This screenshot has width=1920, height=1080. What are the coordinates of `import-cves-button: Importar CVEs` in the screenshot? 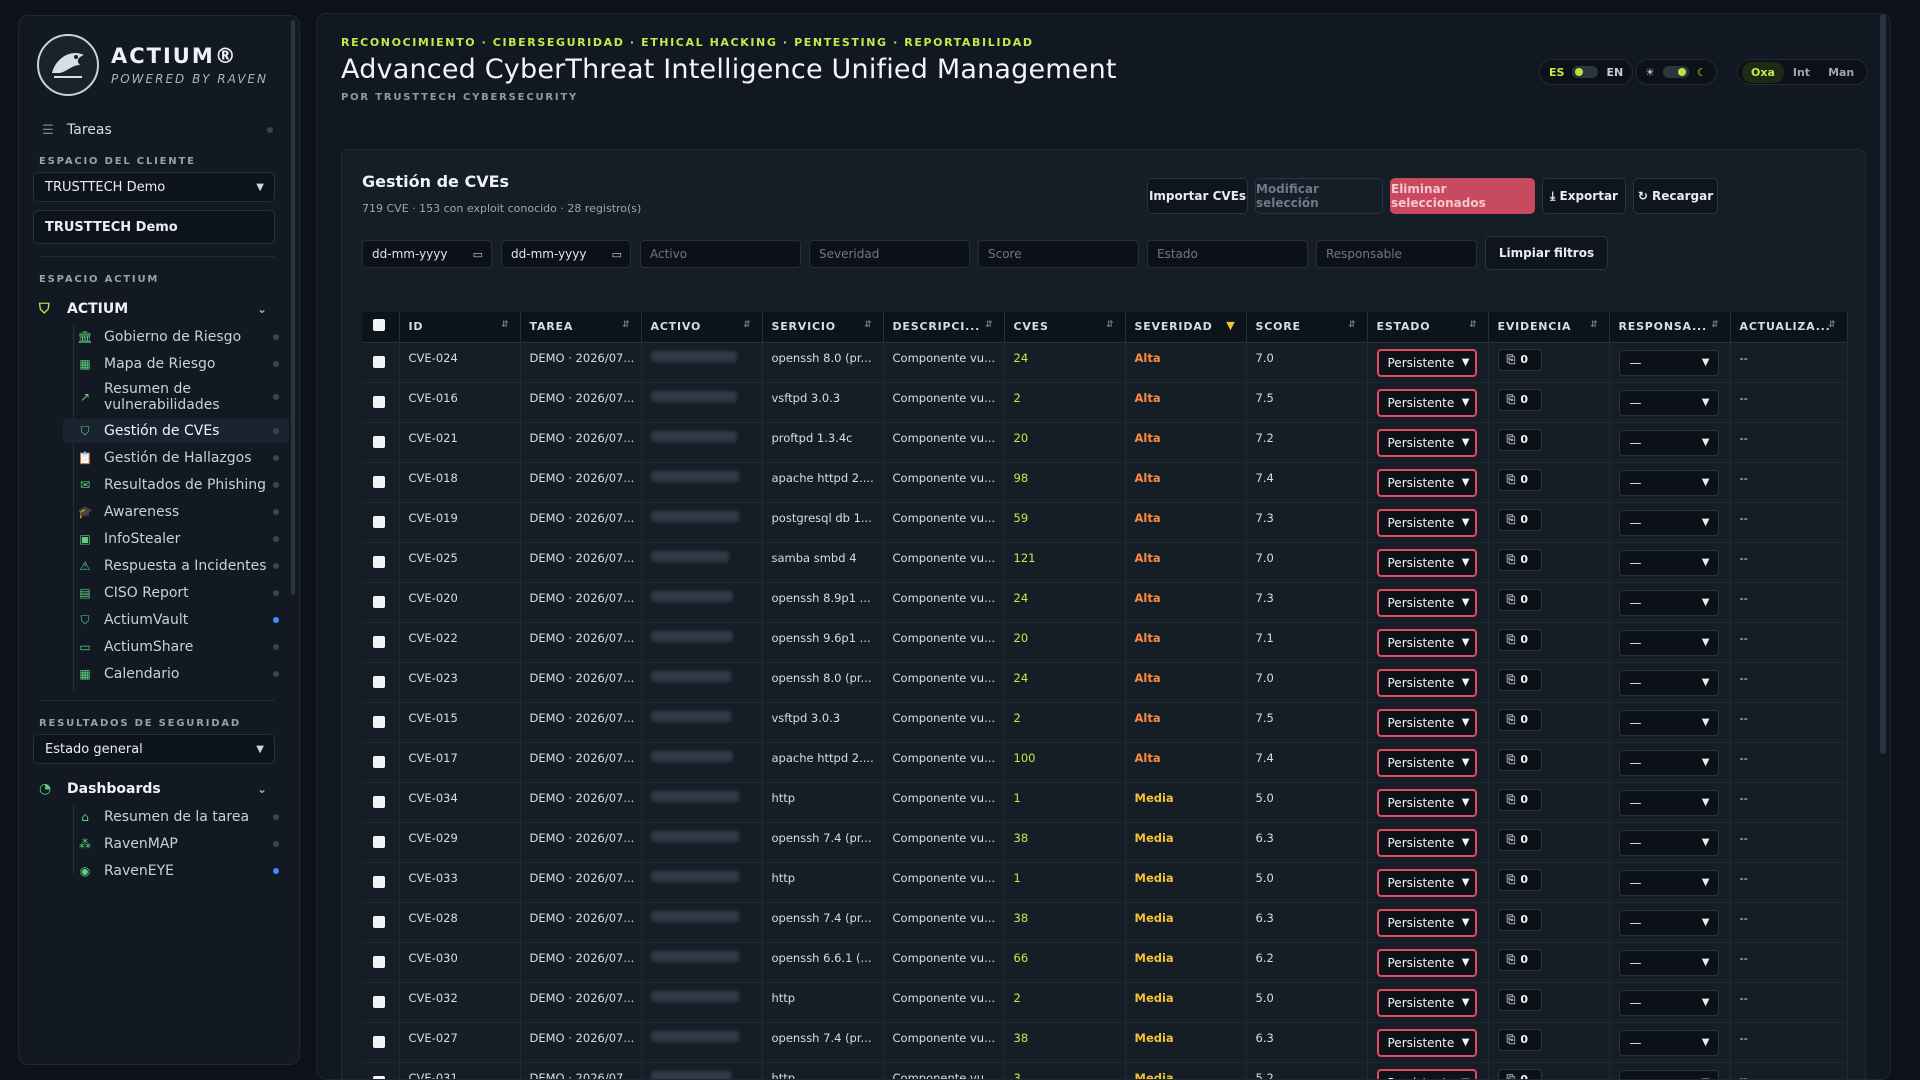 It's located at (1197, 196).